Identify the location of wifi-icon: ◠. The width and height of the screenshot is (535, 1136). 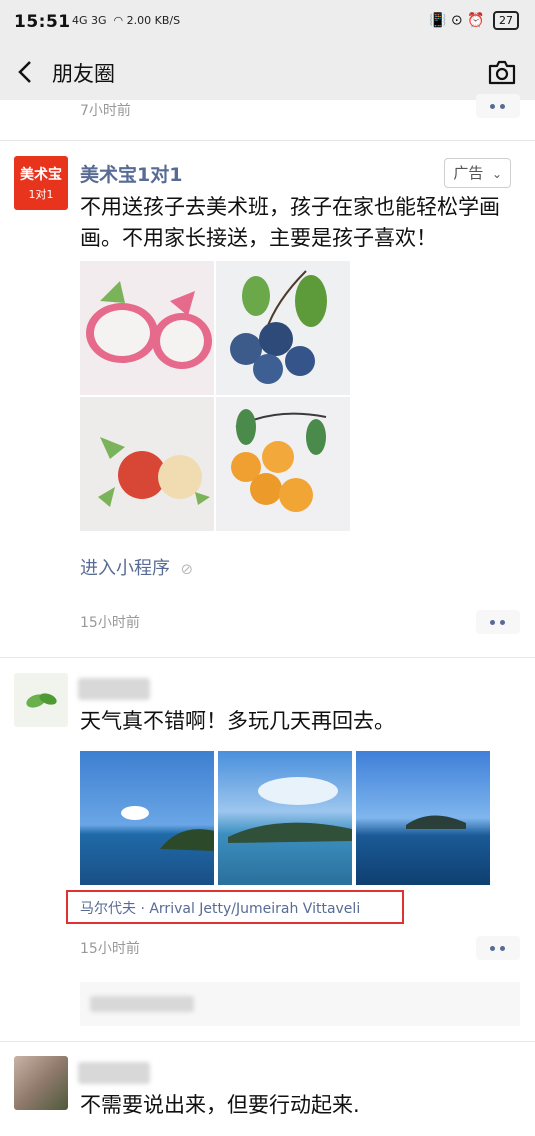
(117, 20).